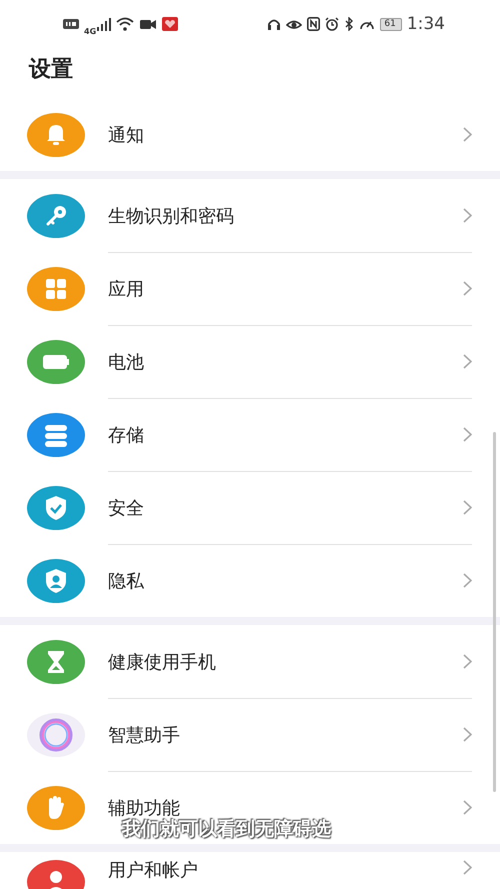 The width and height of the screenshot is (500, 889). What do you see at coordinates (126, 135) in the screenshot?
I see `item-label: 通知` at bounding box center [126, 135].